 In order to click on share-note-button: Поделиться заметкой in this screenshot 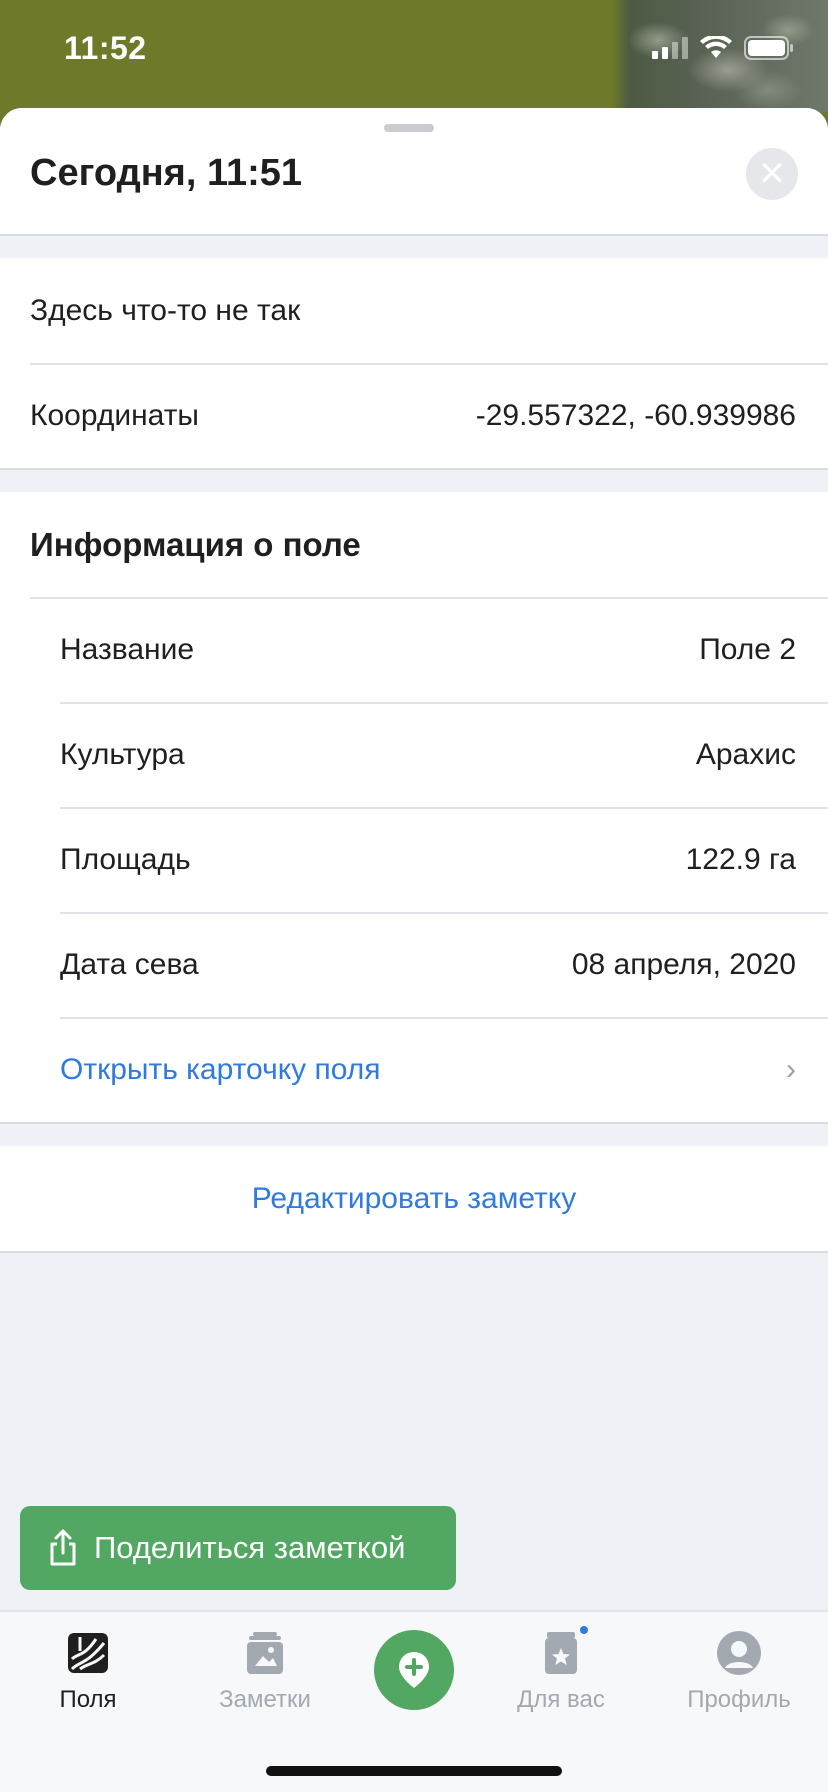, I will do `click(238, 1548)`.